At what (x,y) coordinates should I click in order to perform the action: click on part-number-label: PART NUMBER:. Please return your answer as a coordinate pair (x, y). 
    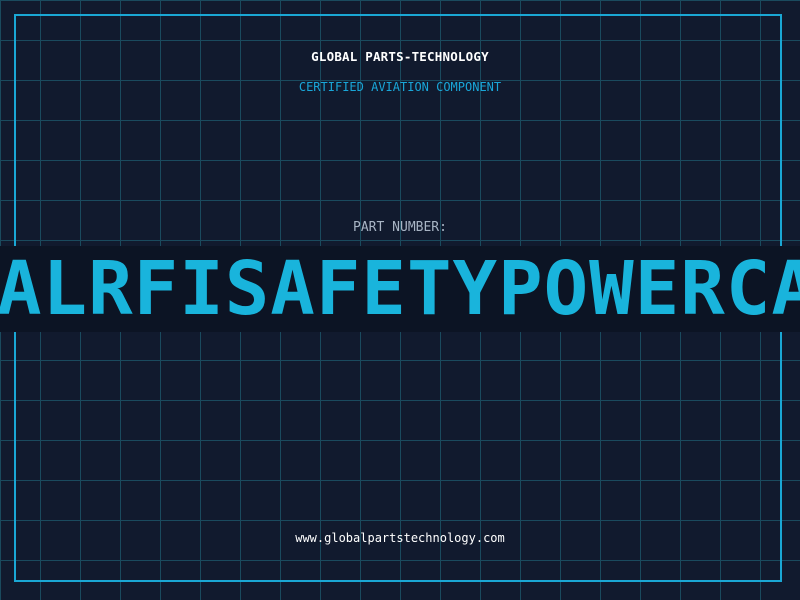
    Looking at the image, I should click on (400, 227).